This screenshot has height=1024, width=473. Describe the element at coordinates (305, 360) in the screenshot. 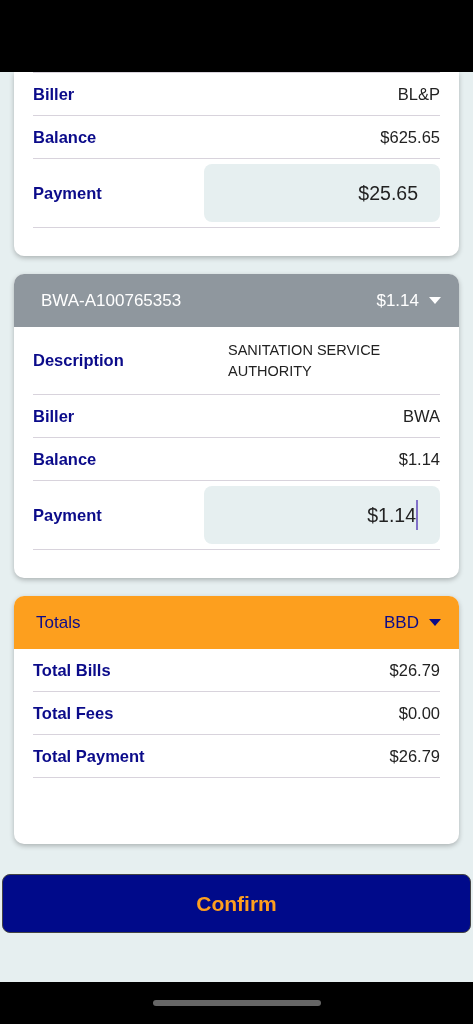

I see `field-value: SANITATION SERVICE AUTHORITY` at that location.